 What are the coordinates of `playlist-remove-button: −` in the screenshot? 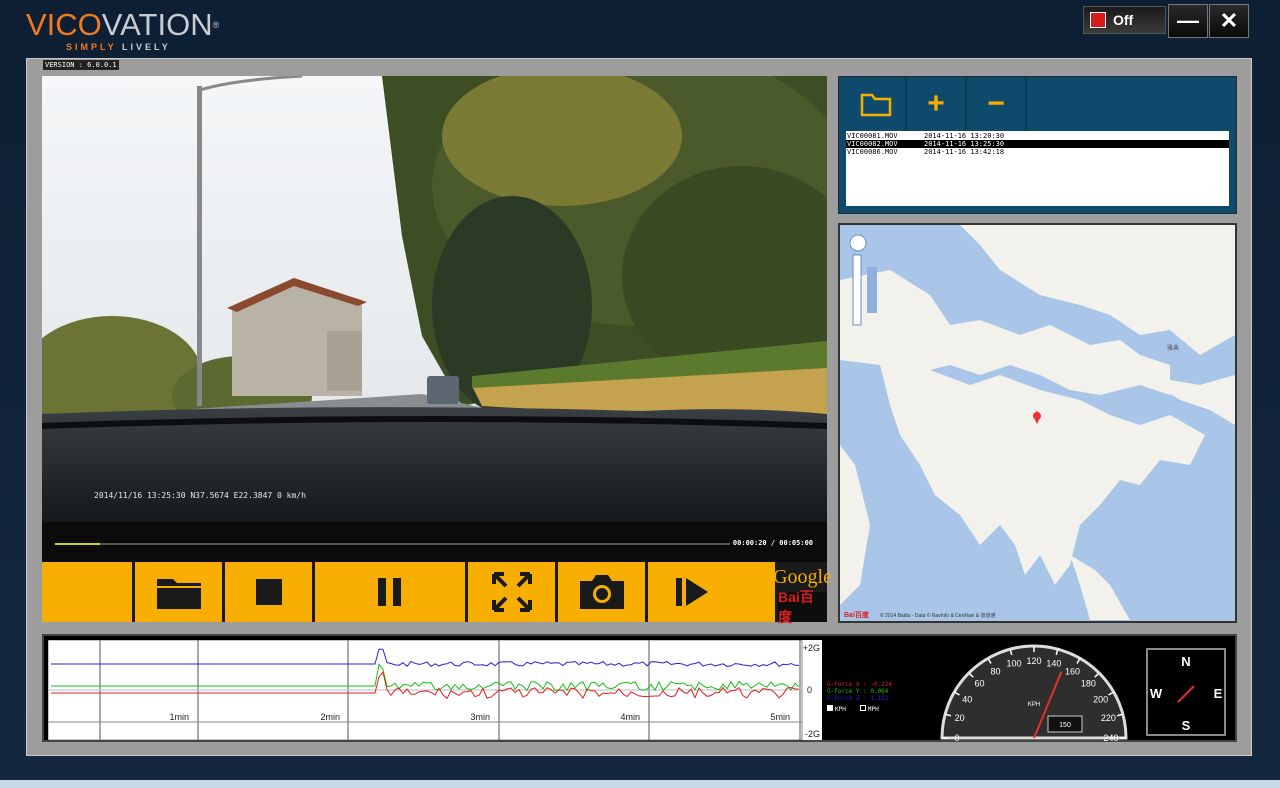 It's located at (997, 104).